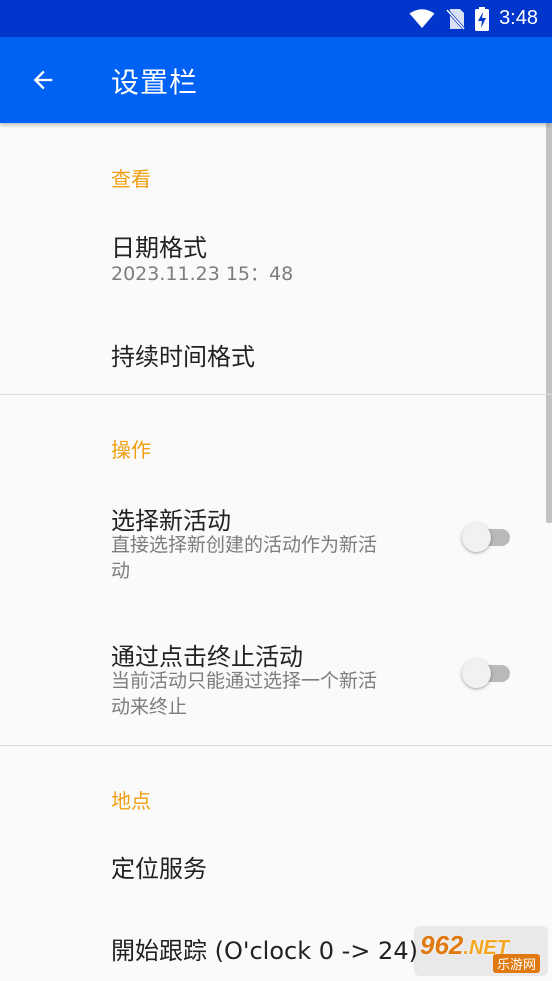 This screenshot has width=552, height=981. What do you see at coordinates (183, 357) in the screenshot?
I see `pref-title: 持续时间格式` at bounding box center [183, 357].